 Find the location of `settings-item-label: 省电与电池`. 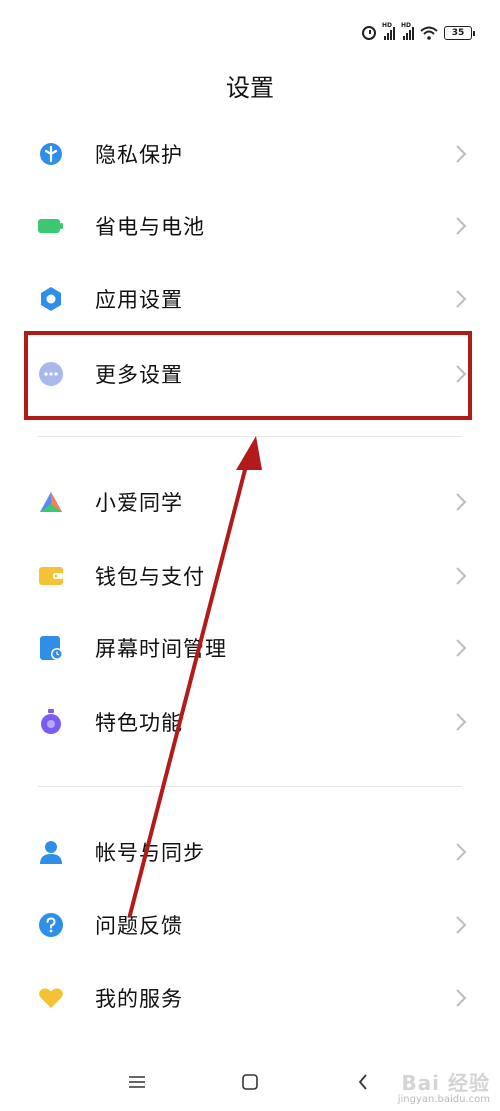

settings-item-label: 省电与电池 is located at coordinates (150, 227).